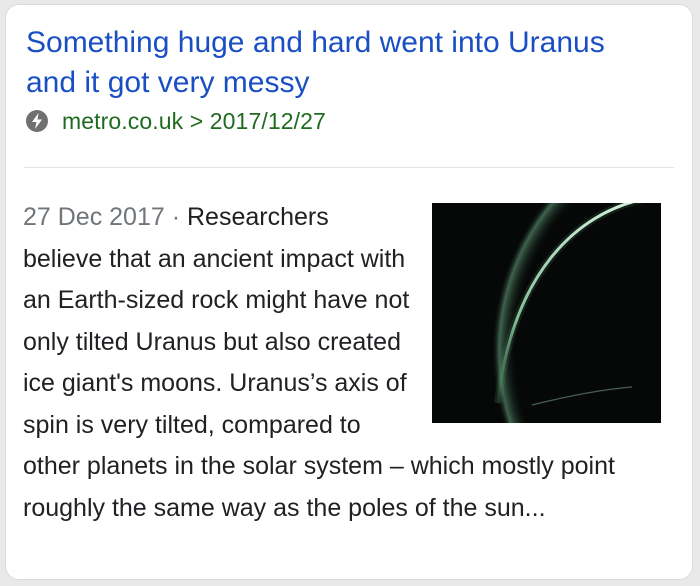 This screenshot has width=700, height=586. I want to click on result-source-row: metro.co.uk > 2017/12/27, so click(176, 121).